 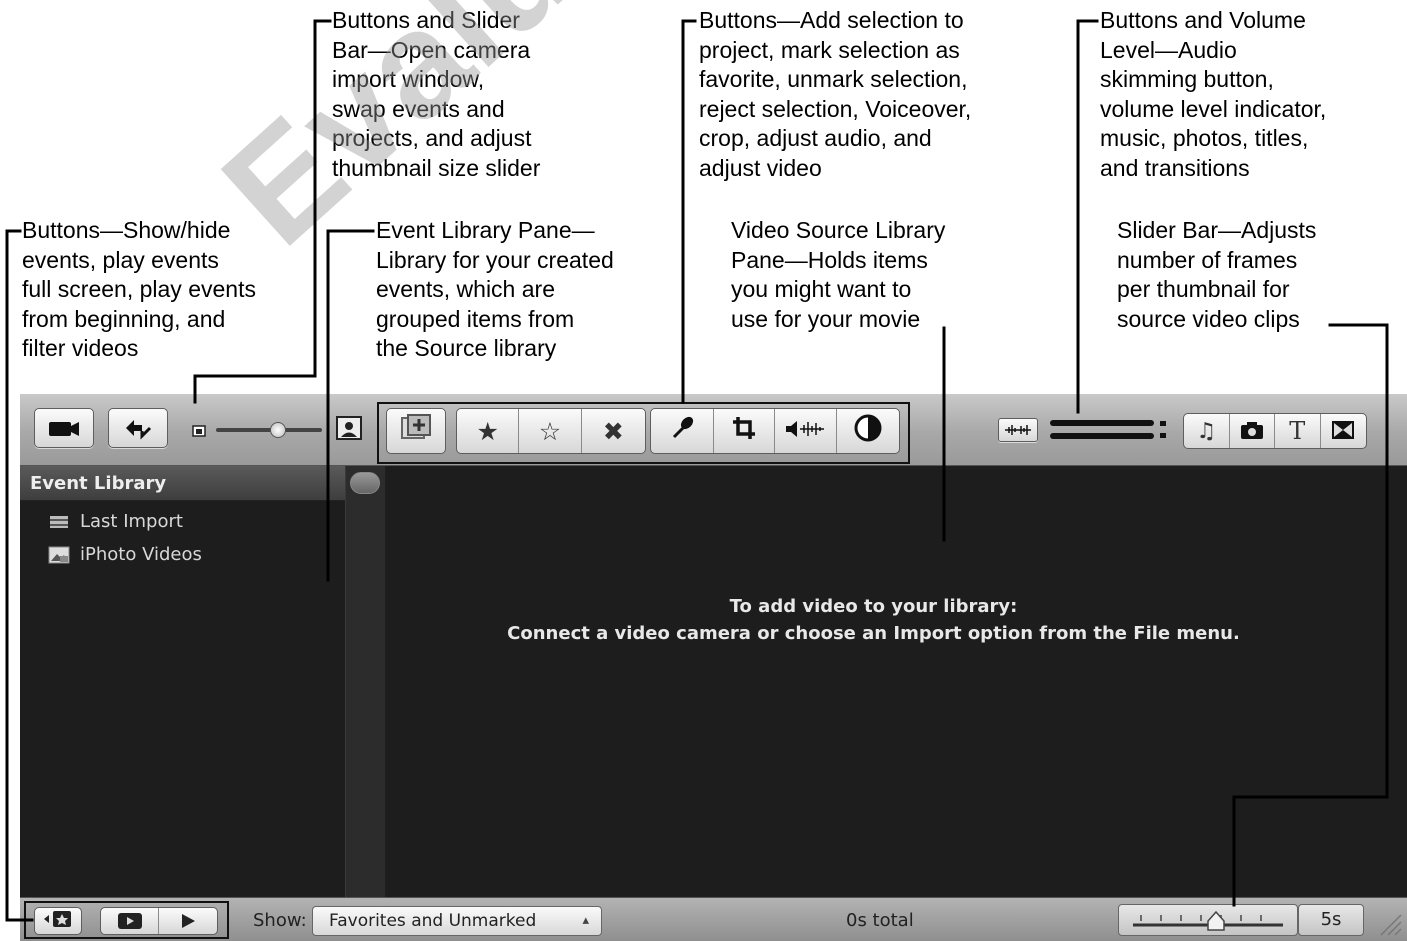 I want to click on adjust-audio-icon, so click(x=805, y=431).